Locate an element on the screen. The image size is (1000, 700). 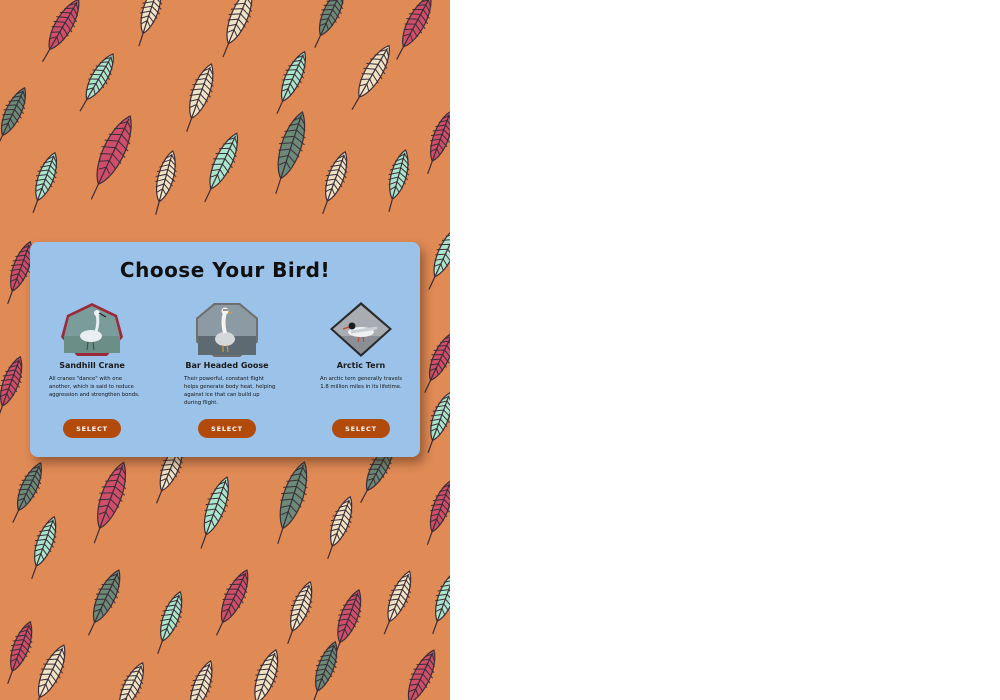
select-sandhill-crane-button: SELECT is located at coordinates (92, 428).